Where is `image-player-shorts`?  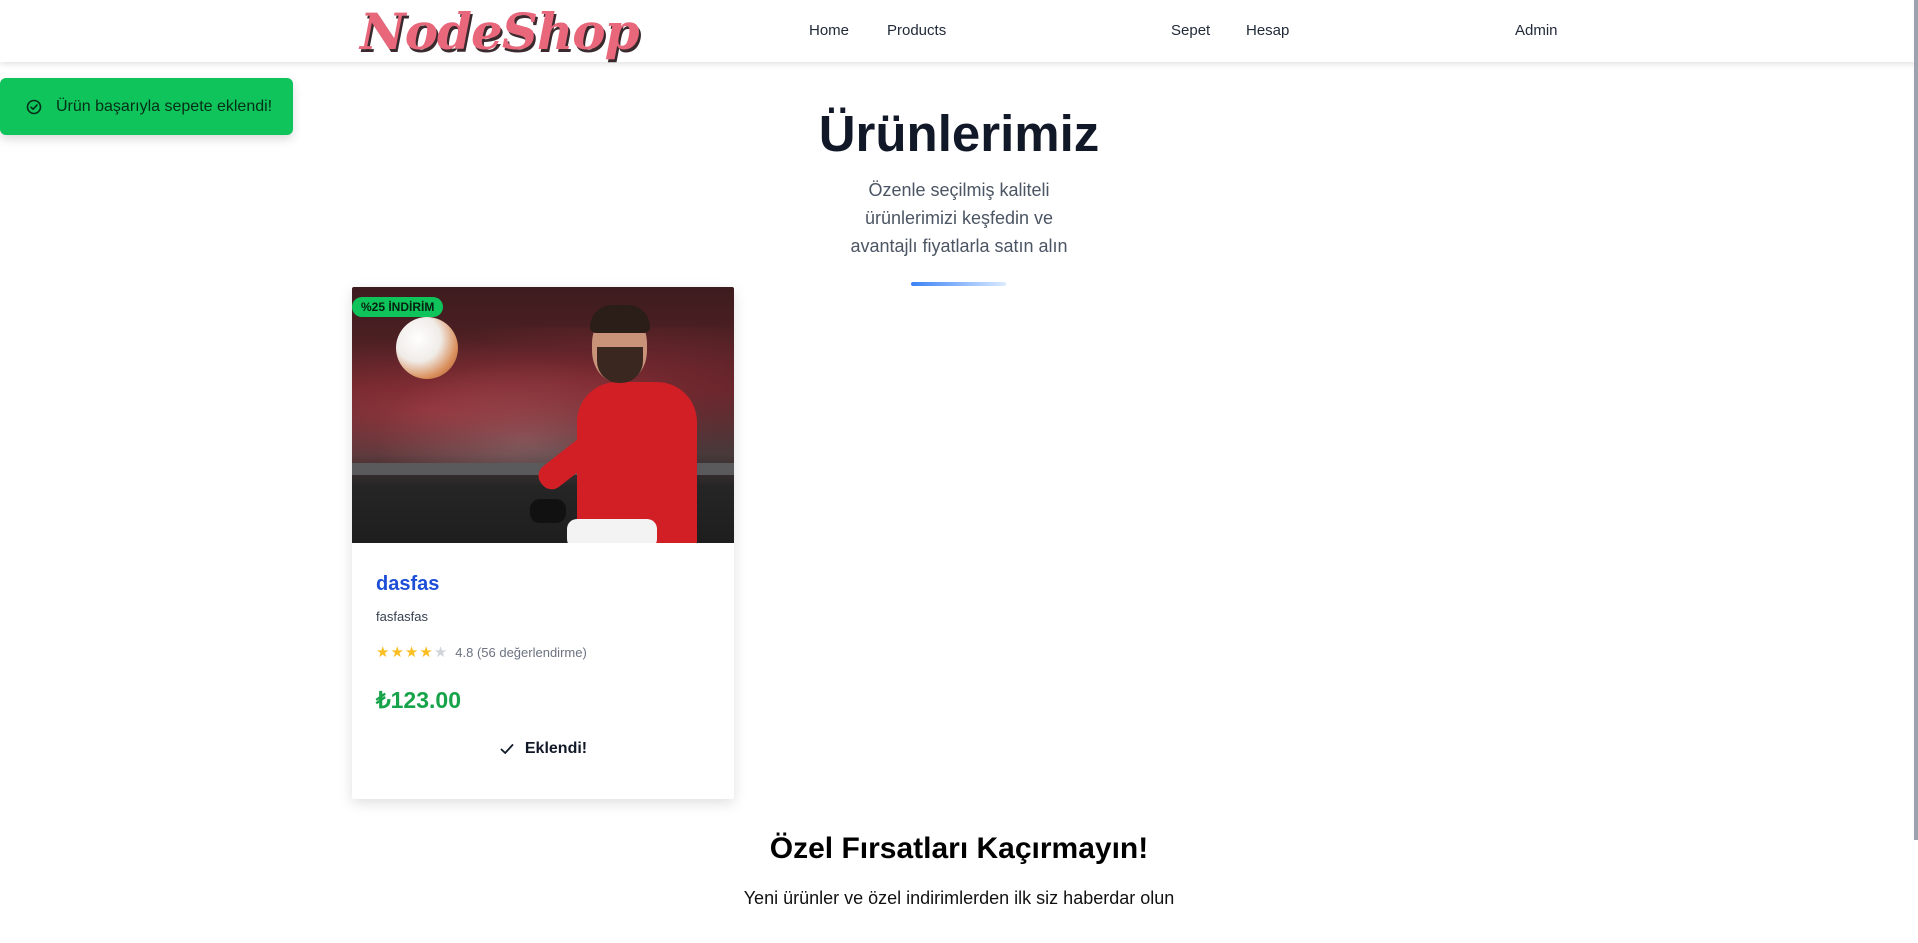 image-player-shorts is located at coordinates (612, 531).